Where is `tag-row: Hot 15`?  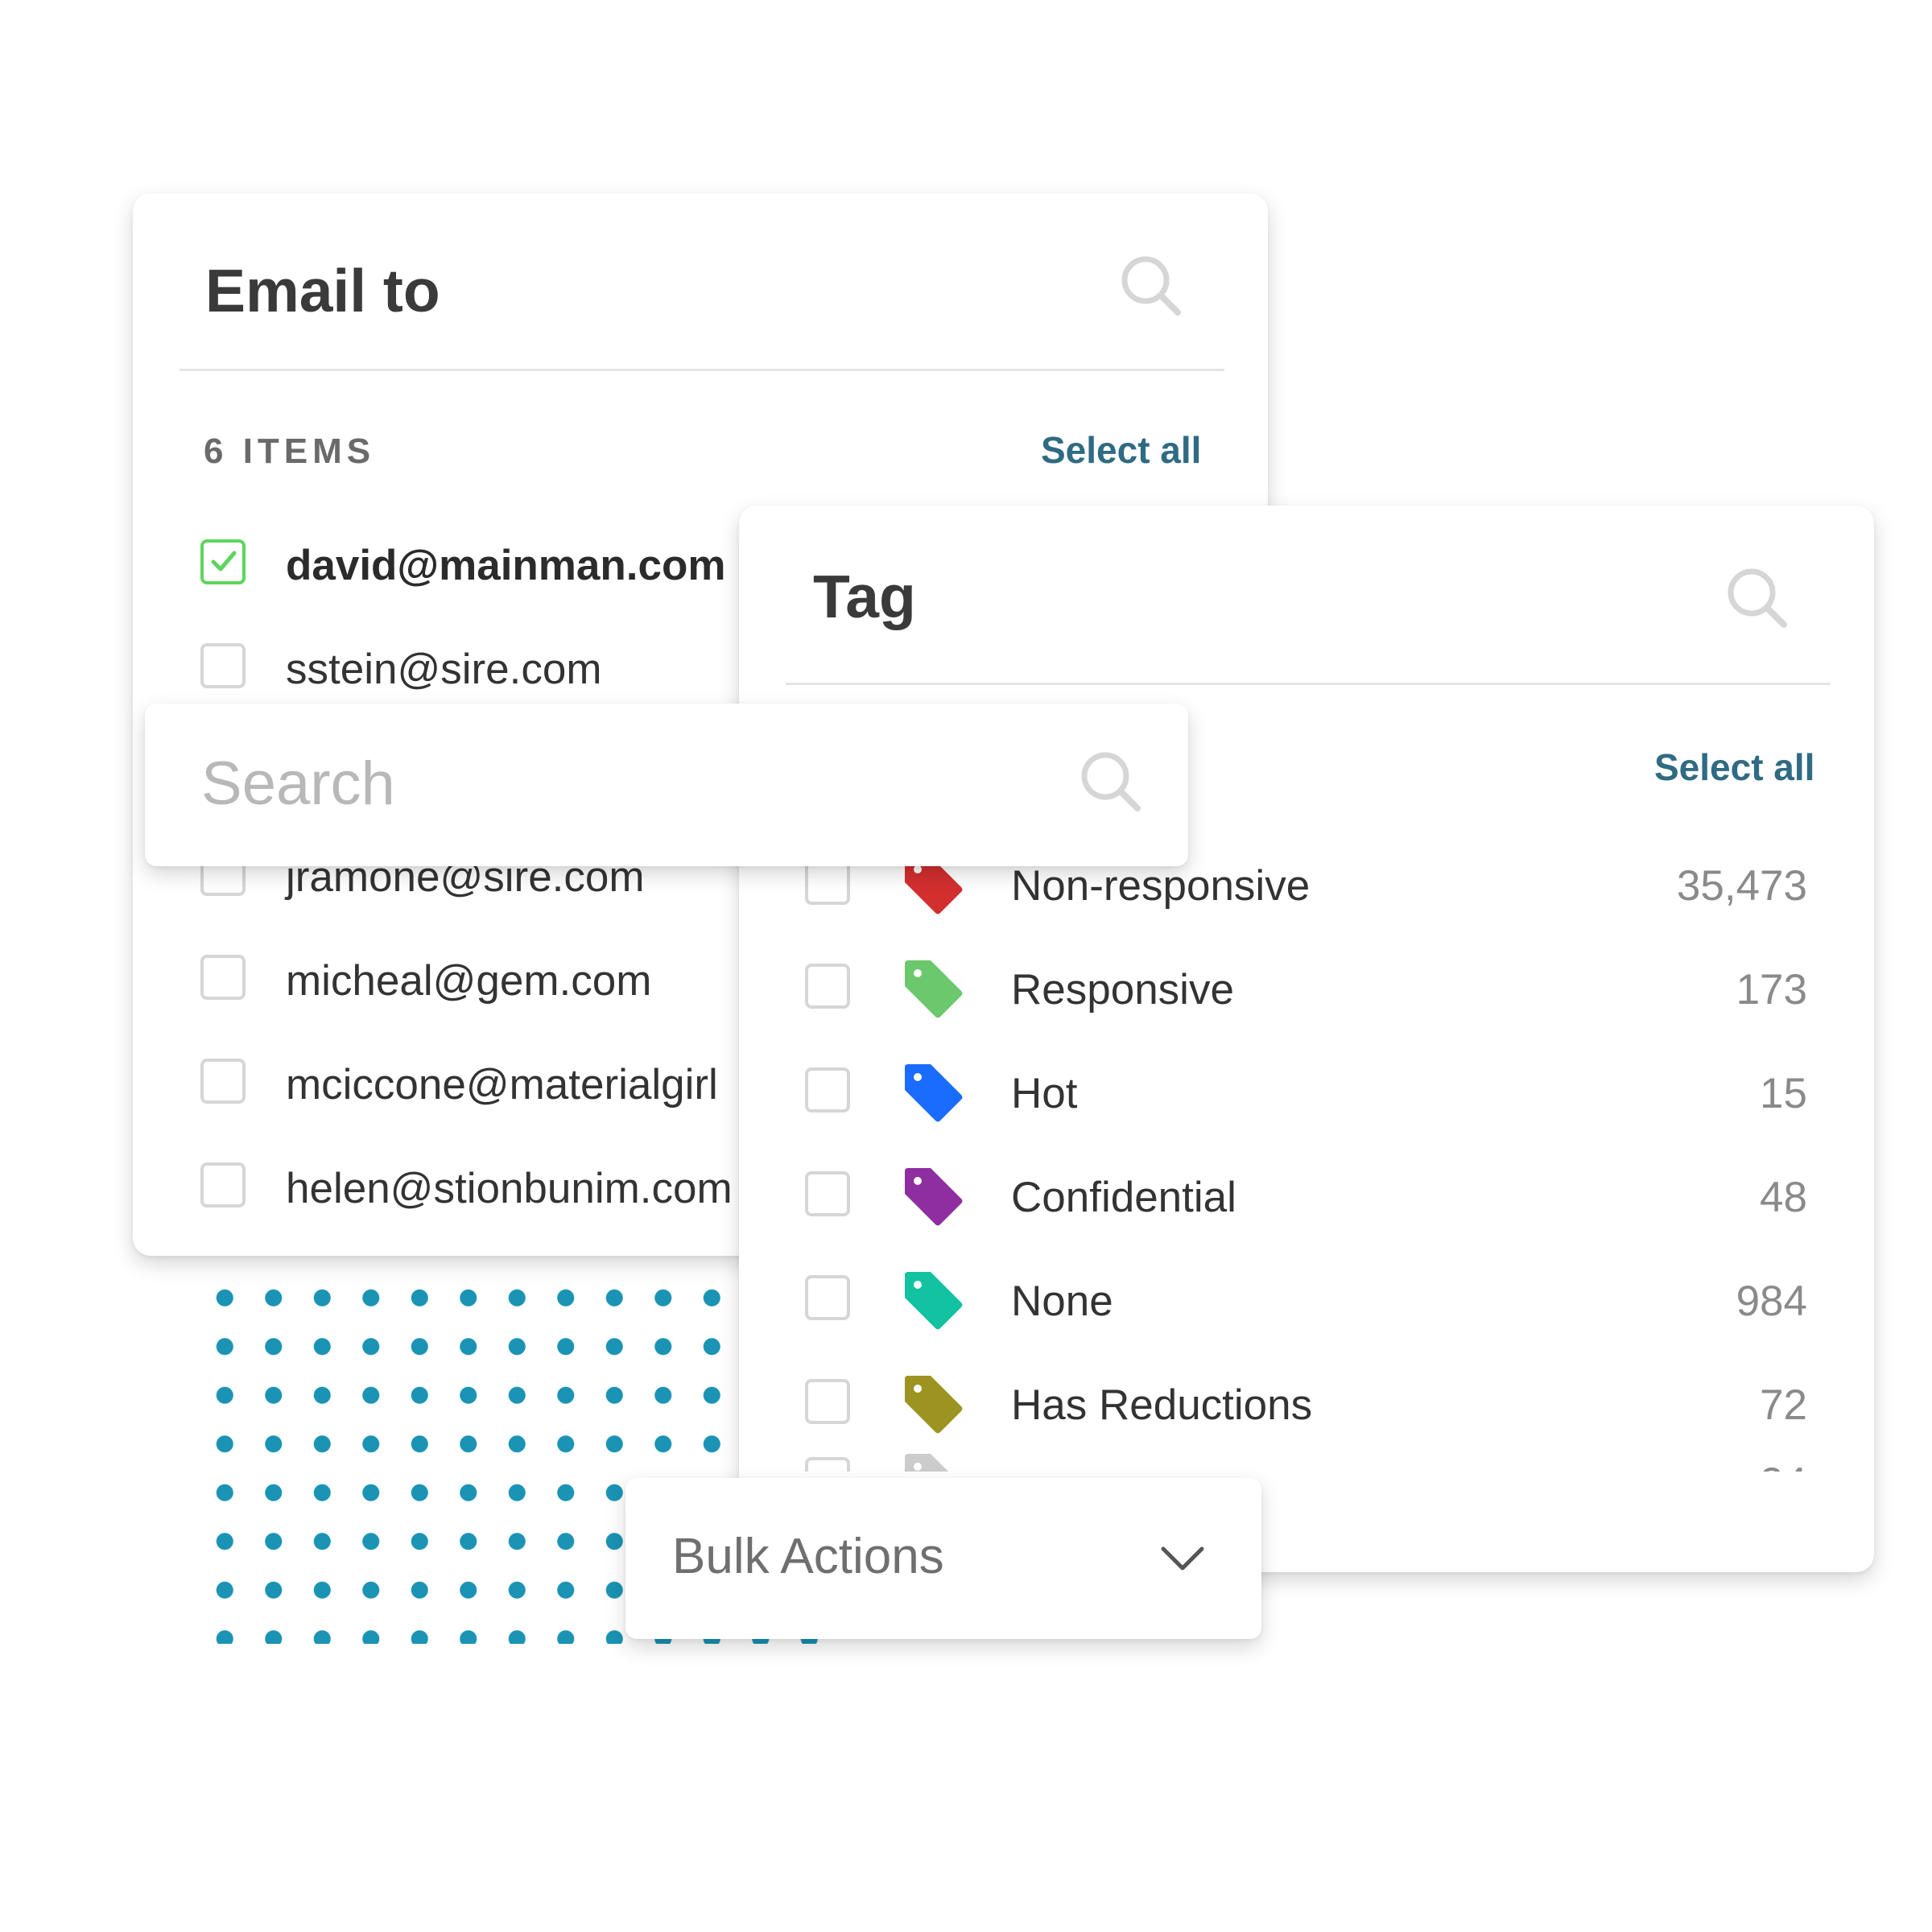 tag-row: Hot 15 is located at coordinates (1306, 1117).